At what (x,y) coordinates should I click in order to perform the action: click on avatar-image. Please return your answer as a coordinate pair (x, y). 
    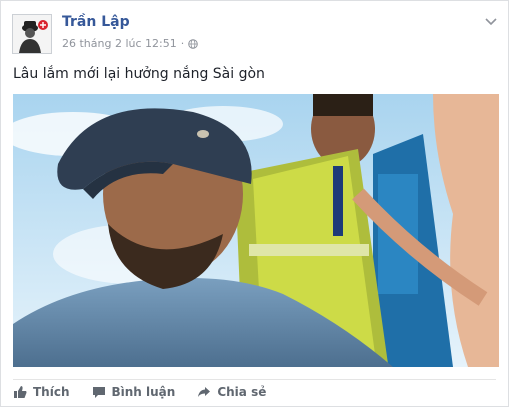
    Looking at the image, I should click on (32, 34).